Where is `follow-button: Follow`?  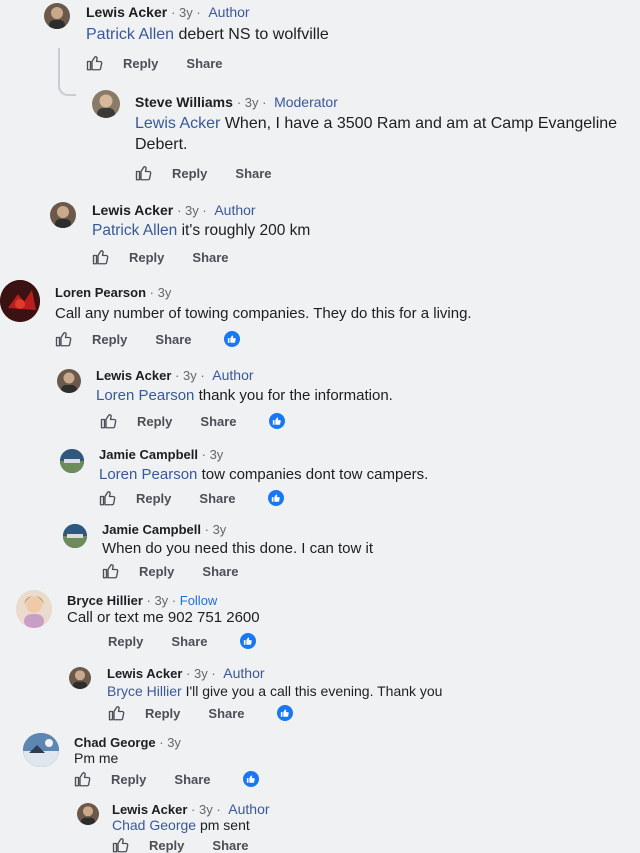 follow-button: Follow is located at coordinates (199, 600).